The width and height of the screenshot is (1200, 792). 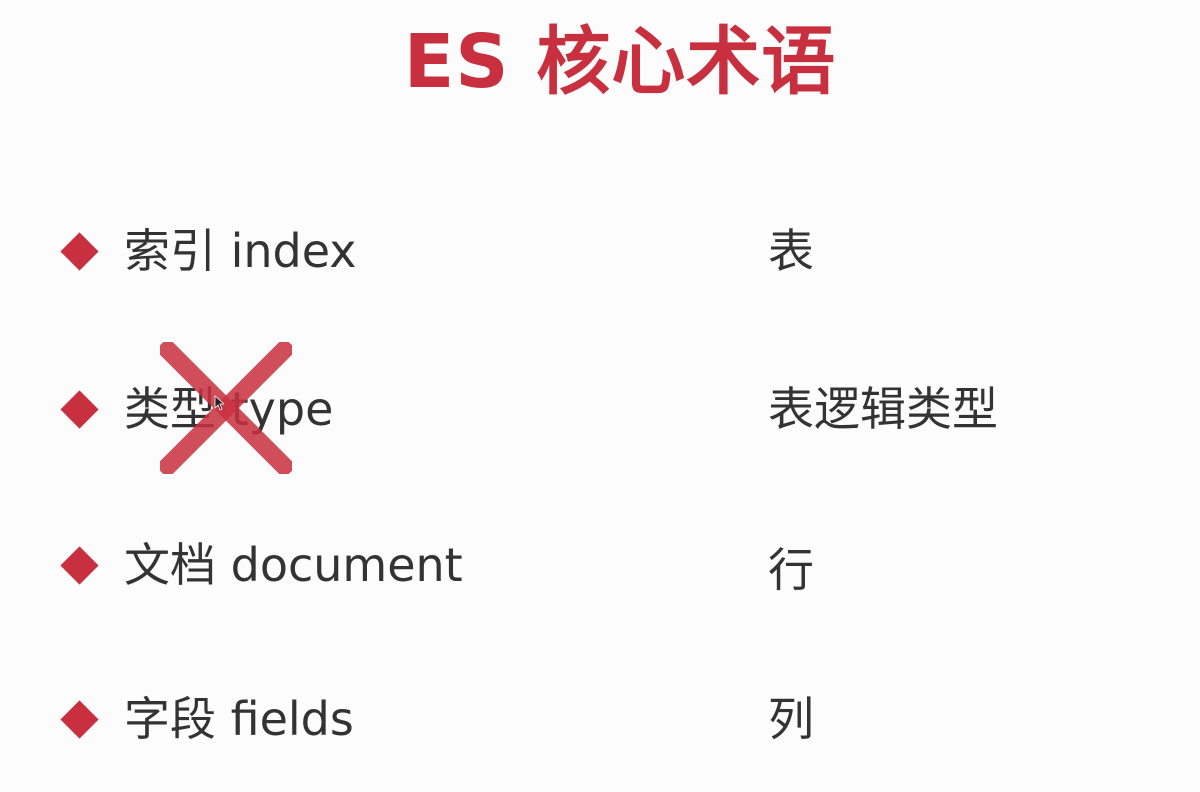 What do you see at coordinates (239, 719) in the screenshot?
I see `term-label: 字段 fields` at bounding box center [239, 719].